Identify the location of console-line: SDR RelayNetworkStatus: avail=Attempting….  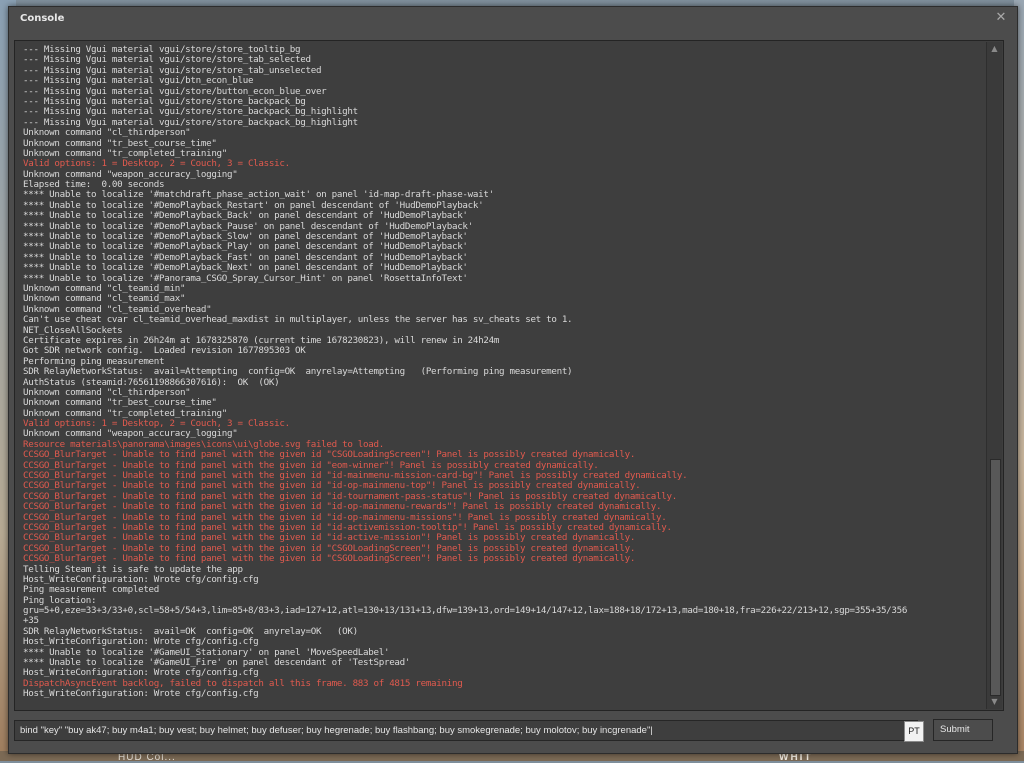
(298, 372).